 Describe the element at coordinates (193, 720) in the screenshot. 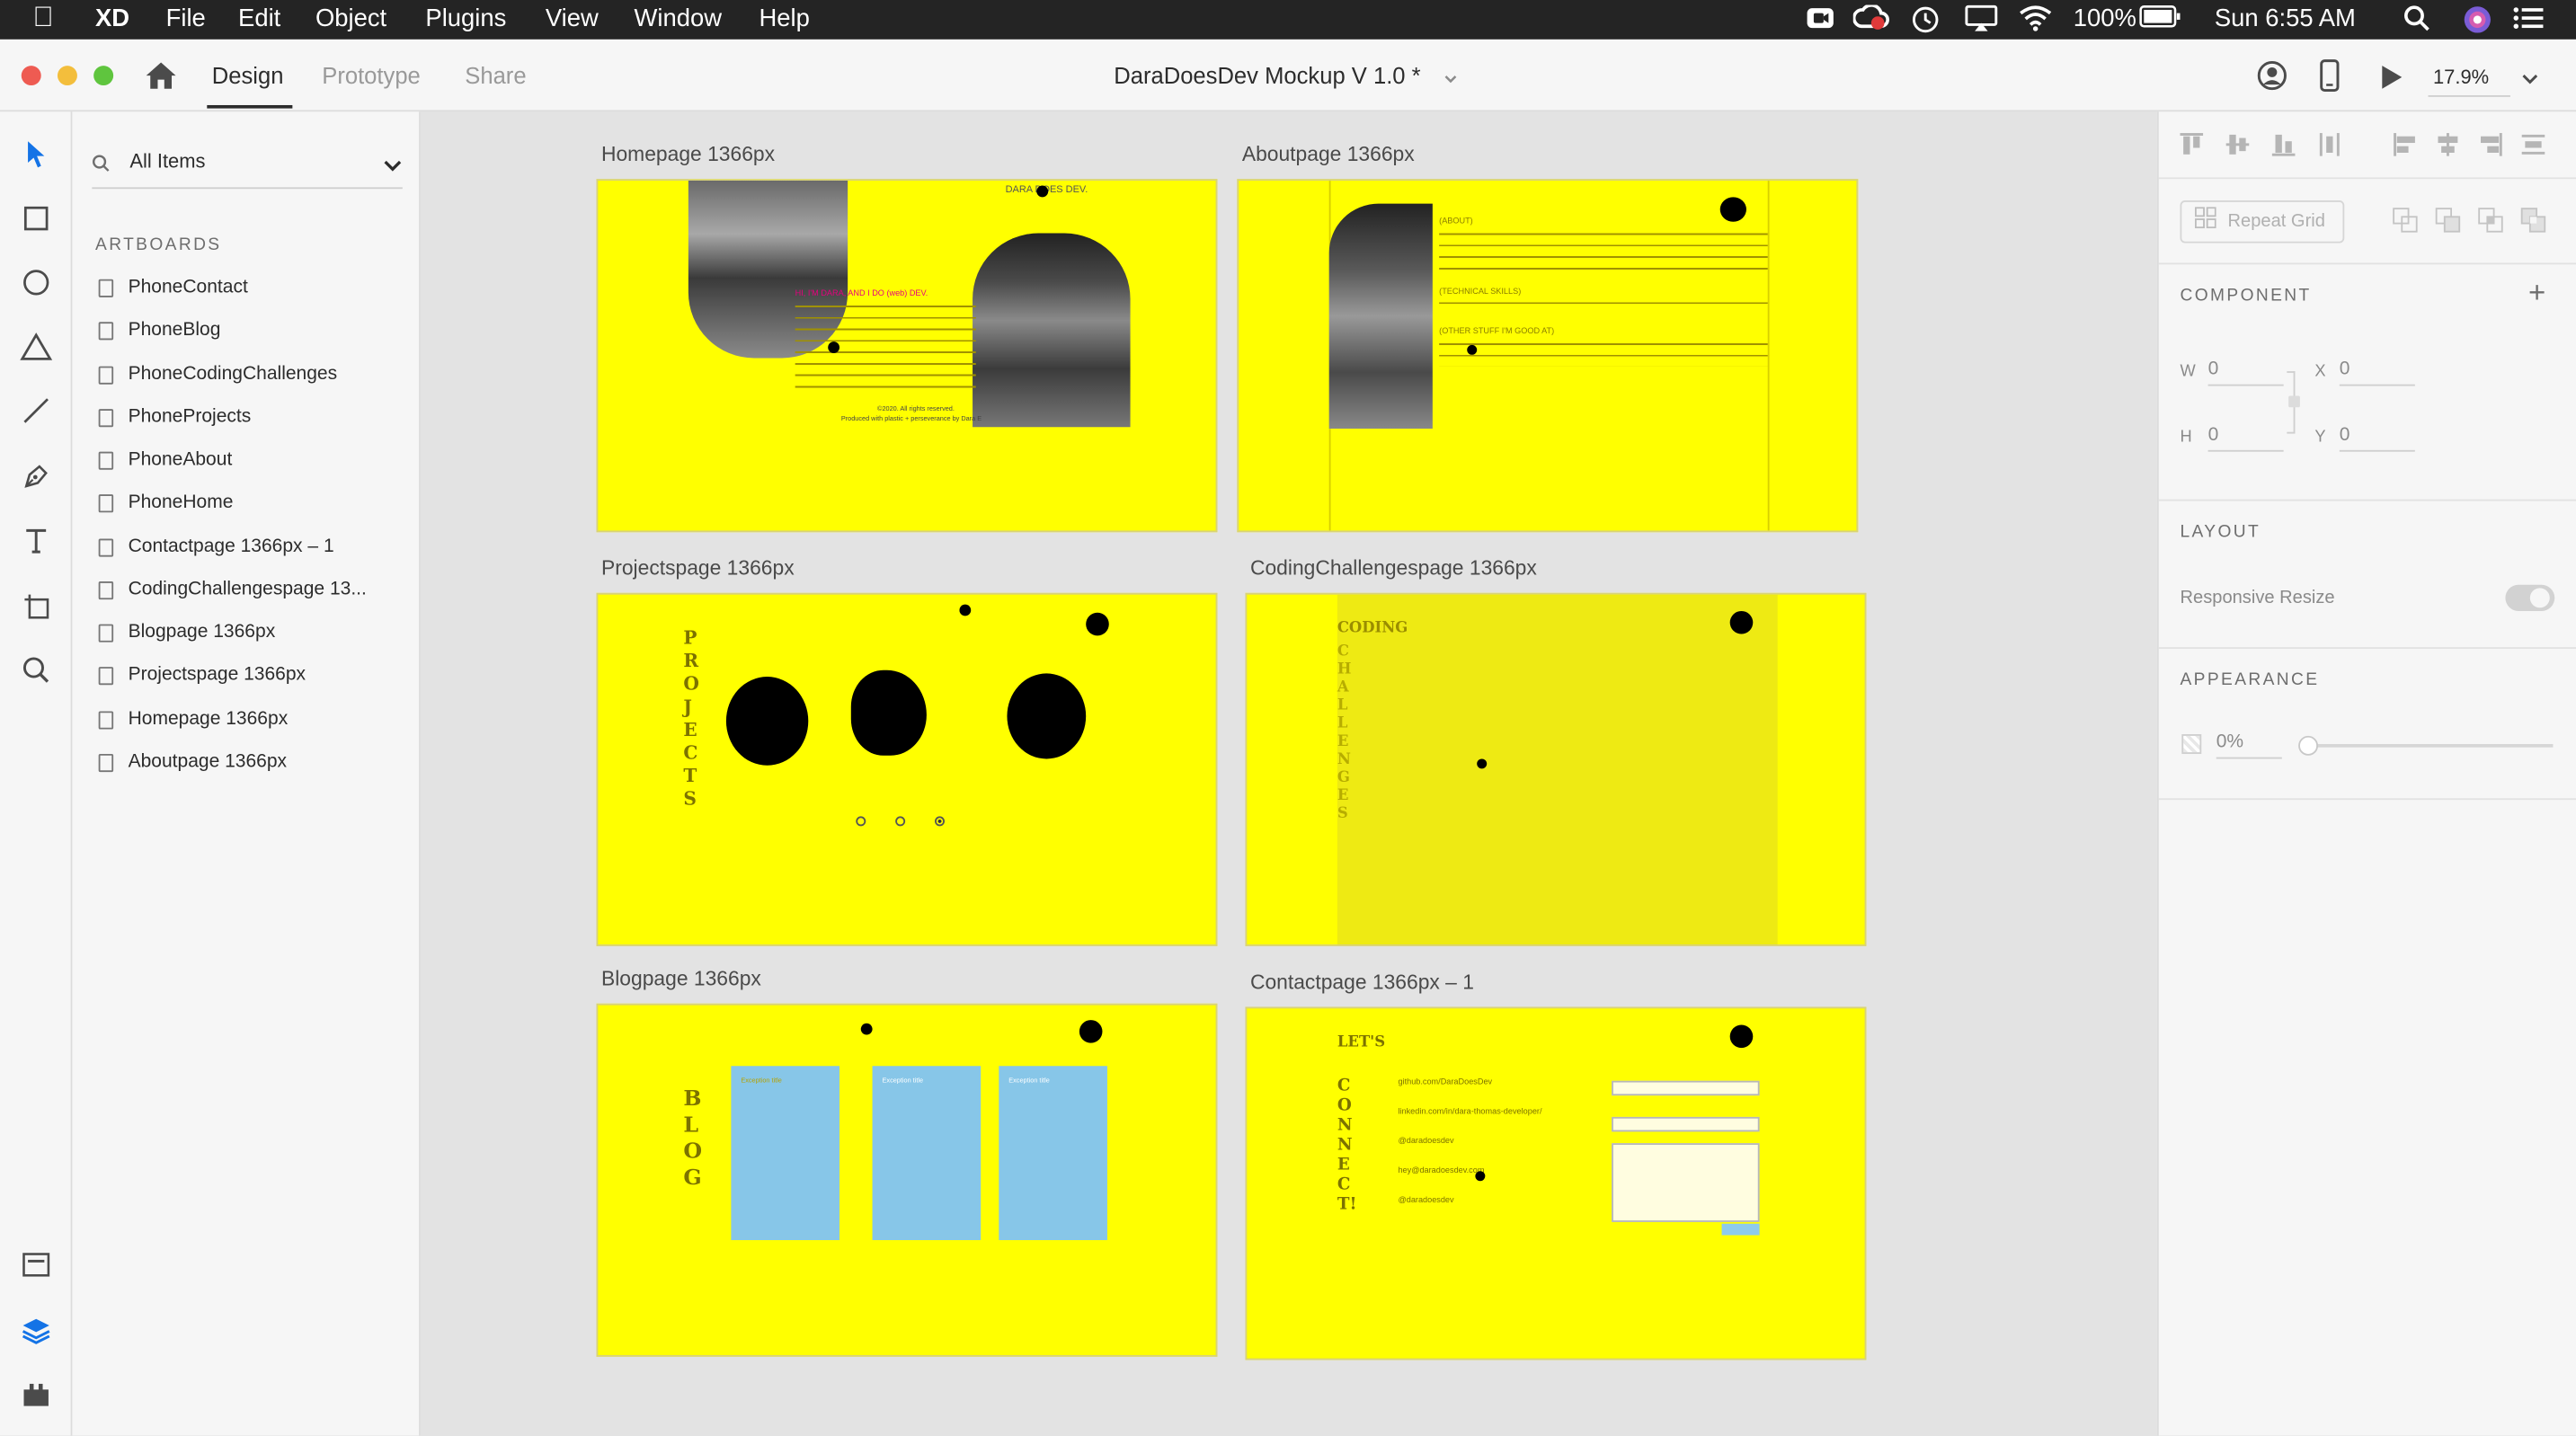

I see `layer-item-homepage: Homepage 1366px` at that location.